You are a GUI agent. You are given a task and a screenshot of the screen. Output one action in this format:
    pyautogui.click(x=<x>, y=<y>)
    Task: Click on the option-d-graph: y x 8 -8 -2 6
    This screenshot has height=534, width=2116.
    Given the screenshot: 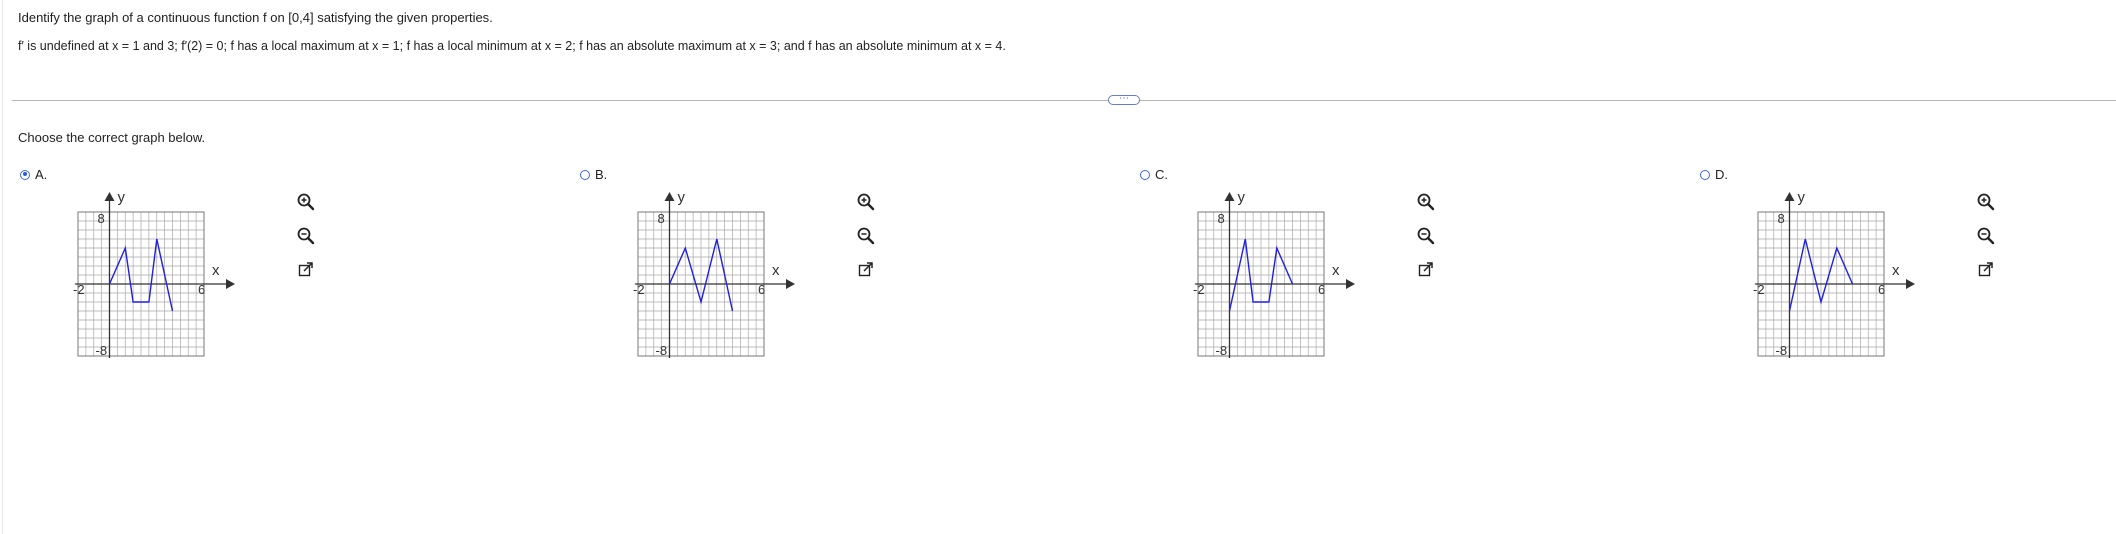 What is the action you would take?
    pyautogui.click(x=1834, y=274)
    